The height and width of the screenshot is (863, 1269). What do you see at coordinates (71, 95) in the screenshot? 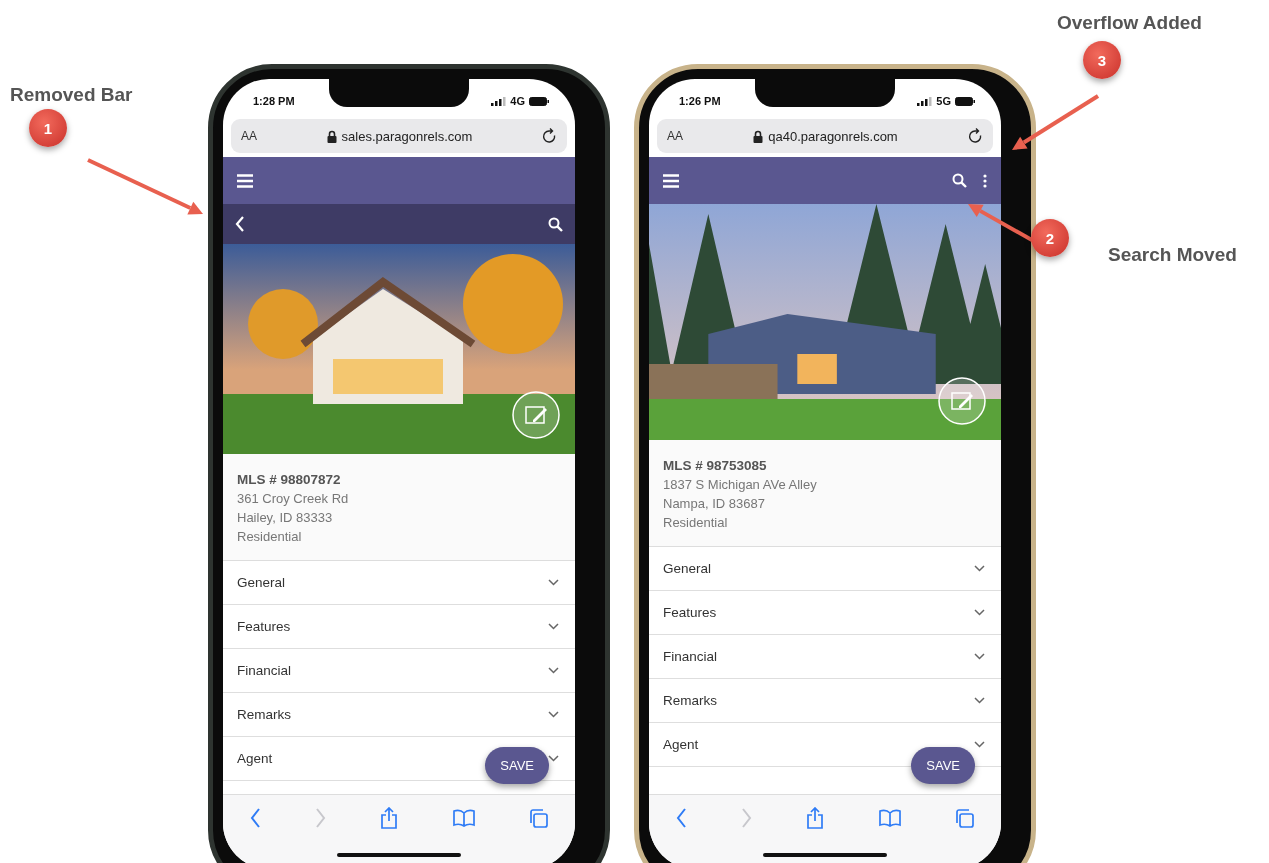
I see `annotation-label: Removed Bar` at bounding box center [71, 95].